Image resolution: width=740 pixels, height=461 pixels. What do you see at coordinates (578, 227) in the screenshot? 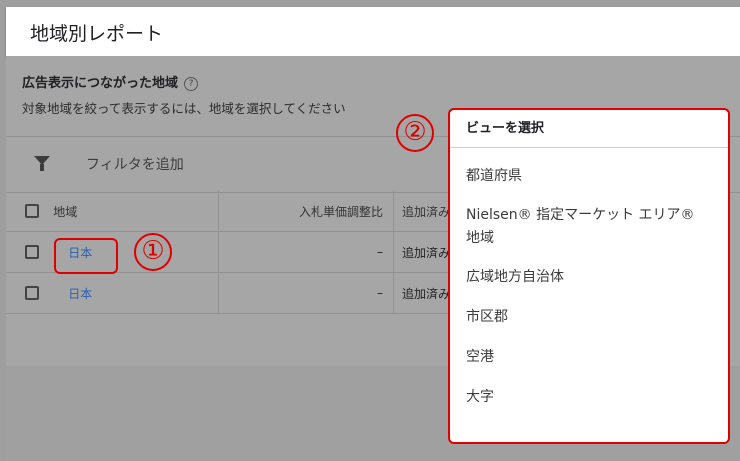
I see `view-menu-item-nielsen-dma: Nielsen® 指定マーケット エリア® 地域` at bounding box center [578, 227].